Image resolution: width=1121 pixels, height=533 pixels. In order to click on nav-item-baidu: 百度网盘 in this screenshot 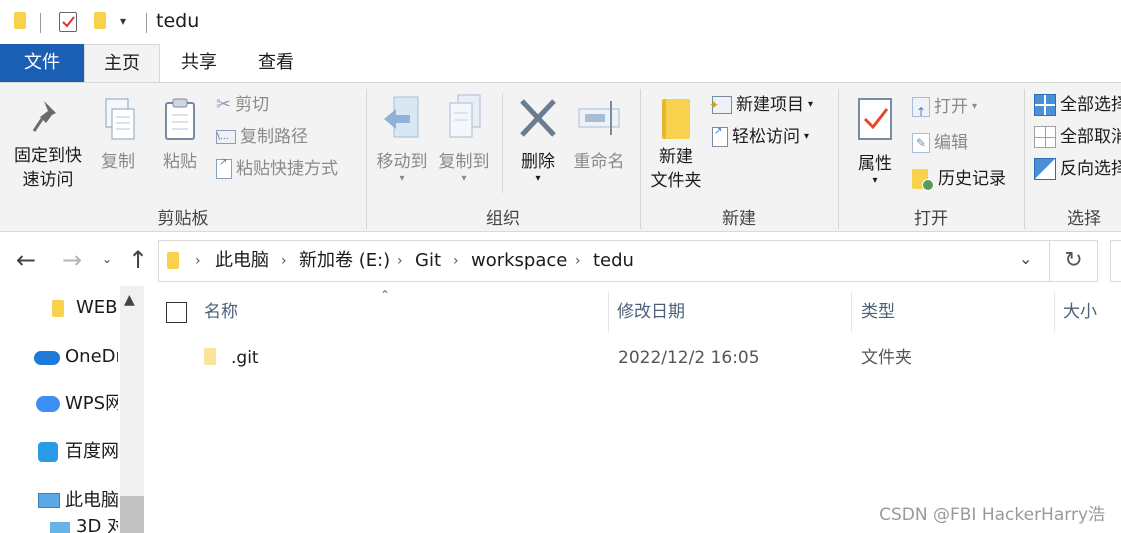, I will do `click(59, 452)`.